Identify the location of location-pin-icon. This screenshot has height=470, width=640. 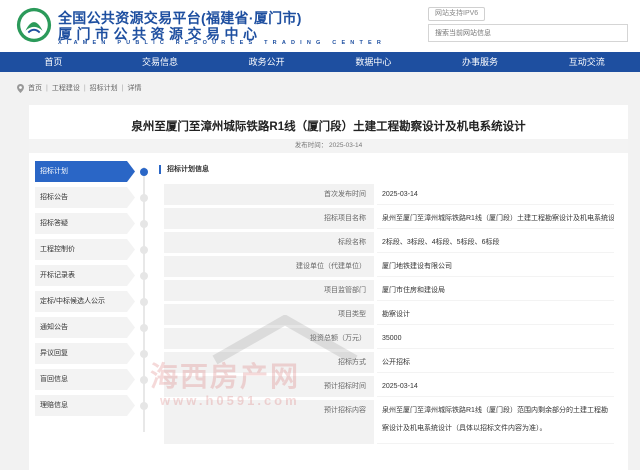
(20, 88).